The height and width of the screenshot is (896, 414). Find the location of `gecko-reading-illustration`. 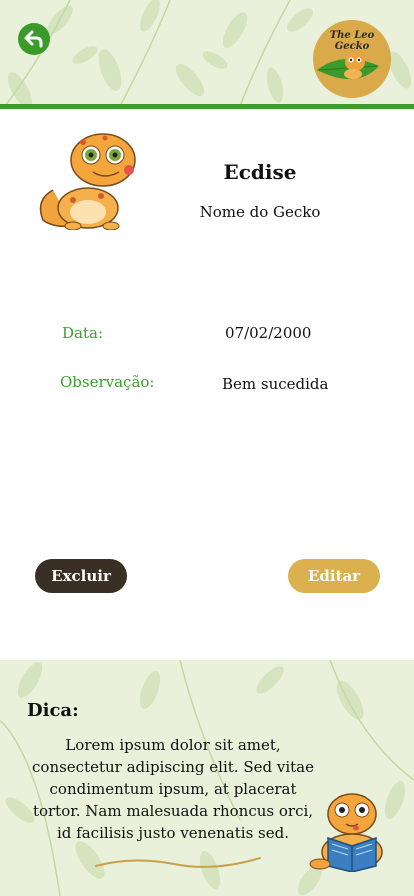

gecko-reading-illustration is located at coordinates (346, 832).